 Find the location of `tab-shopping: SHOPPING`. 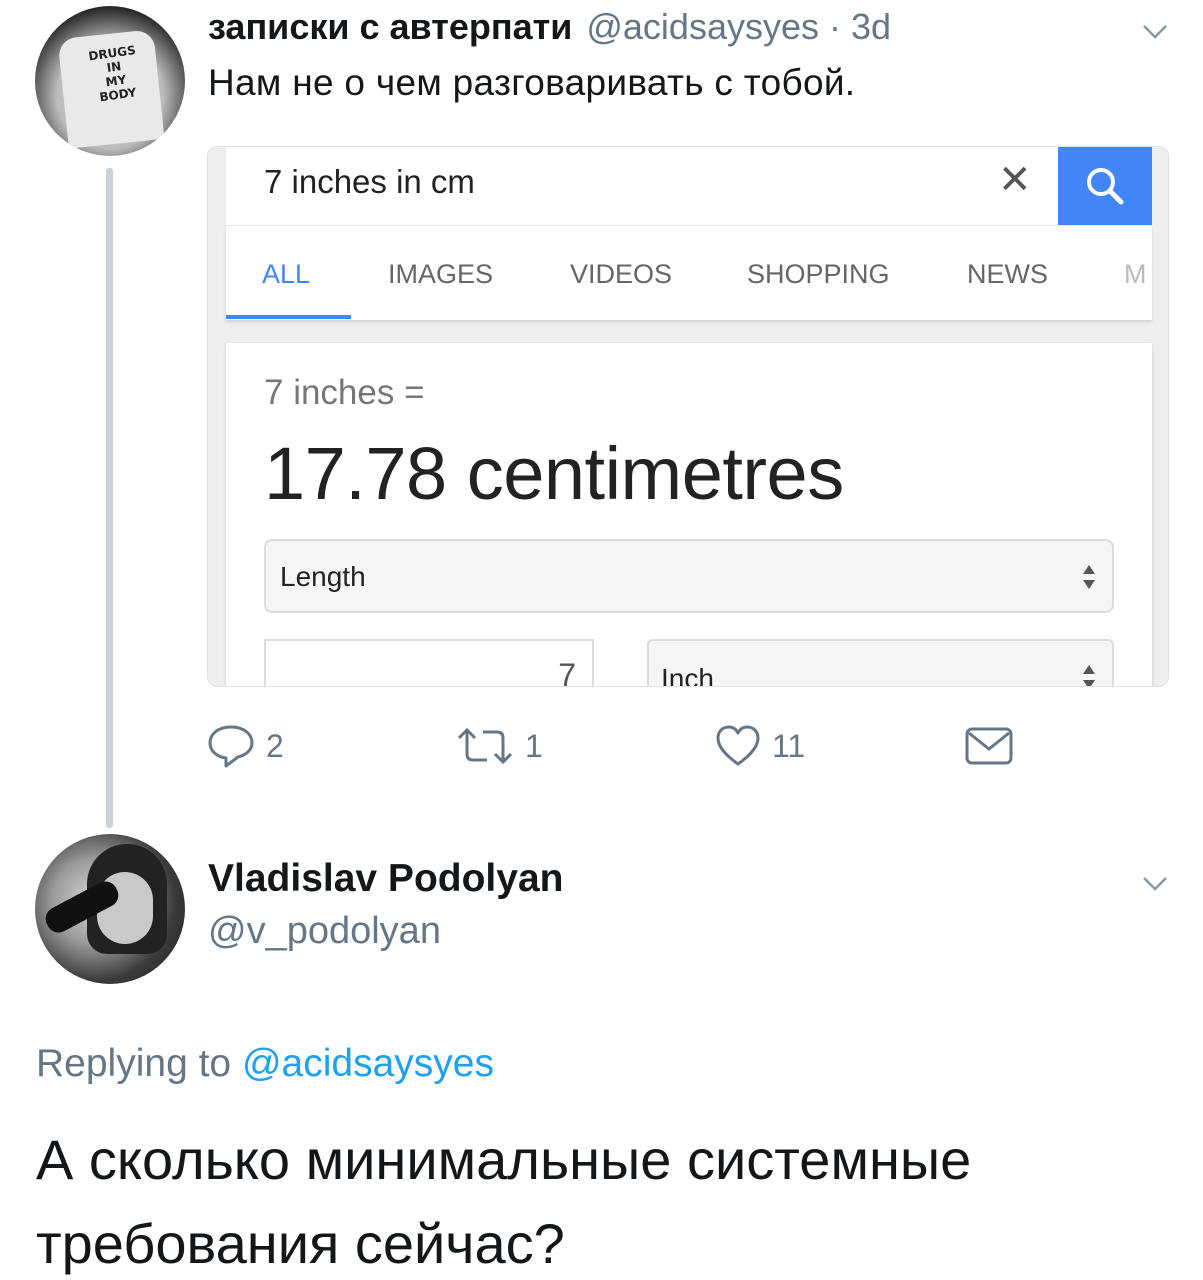

tab-shopping: SHOPPING is located at coordinates (818, 274).